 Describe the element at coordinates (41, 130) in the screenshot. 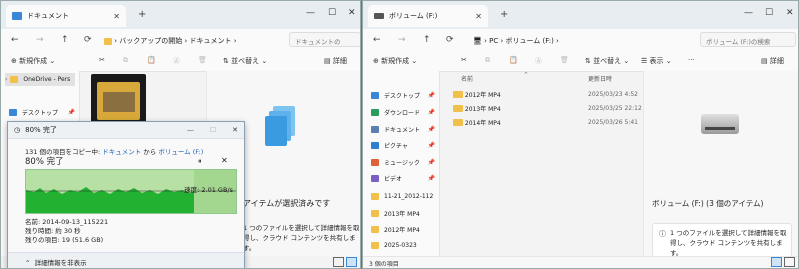

I see `dialog-title: 80% 完了` at that location.